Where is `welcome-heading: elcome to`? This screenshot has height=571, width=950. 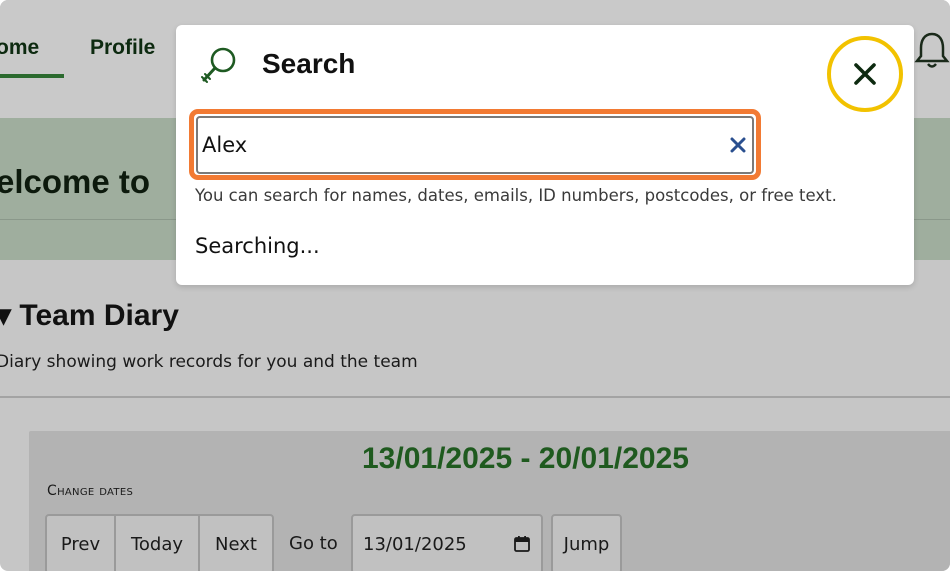 welcome-heading: elcome to is located at coordinates (75, 181).